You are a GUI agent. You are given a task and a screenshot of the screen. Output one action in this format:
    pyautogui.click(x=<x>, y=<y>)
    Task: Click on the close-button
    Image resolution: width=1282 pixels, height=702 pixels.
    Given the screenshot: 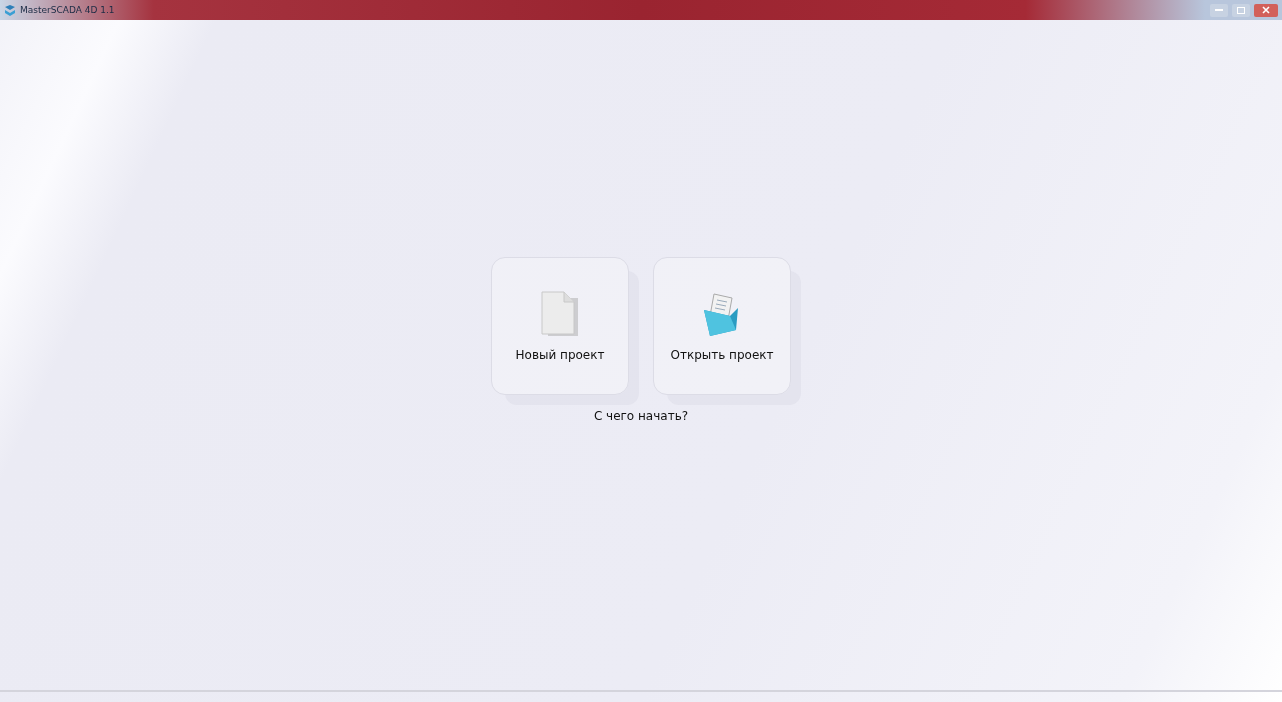 What is the action you would take?
    pyautogui.click(x=1266, y=10)
    